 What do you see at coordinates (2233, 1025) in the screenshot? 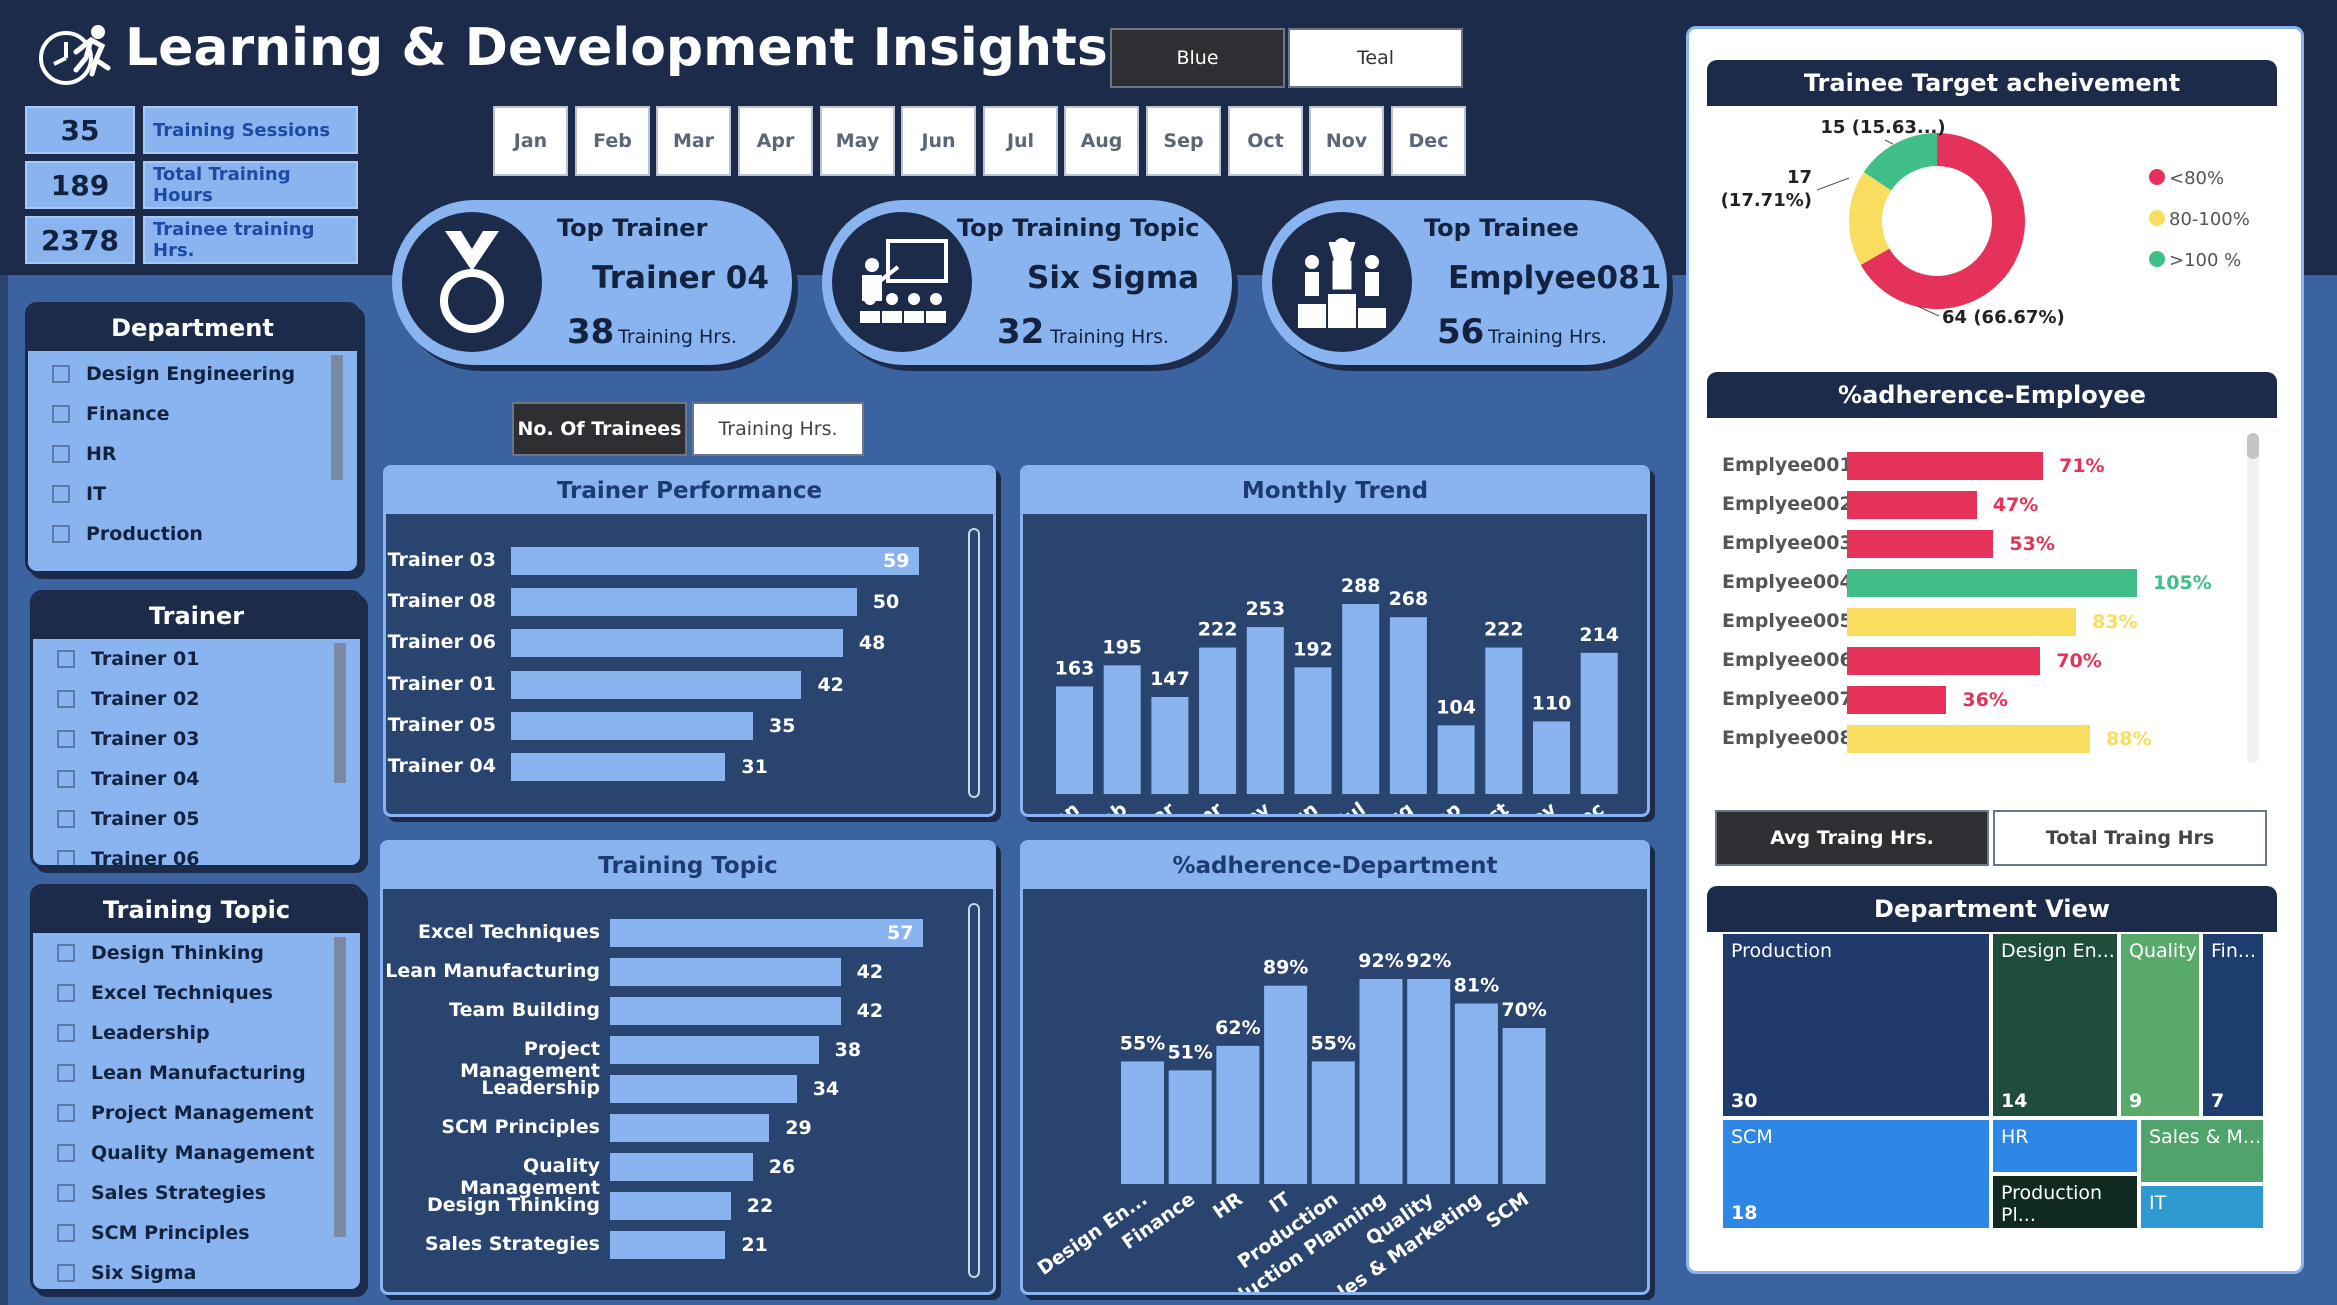
I see `treemap-cell: Fin... 7` at bounding box center [2233, 1025].